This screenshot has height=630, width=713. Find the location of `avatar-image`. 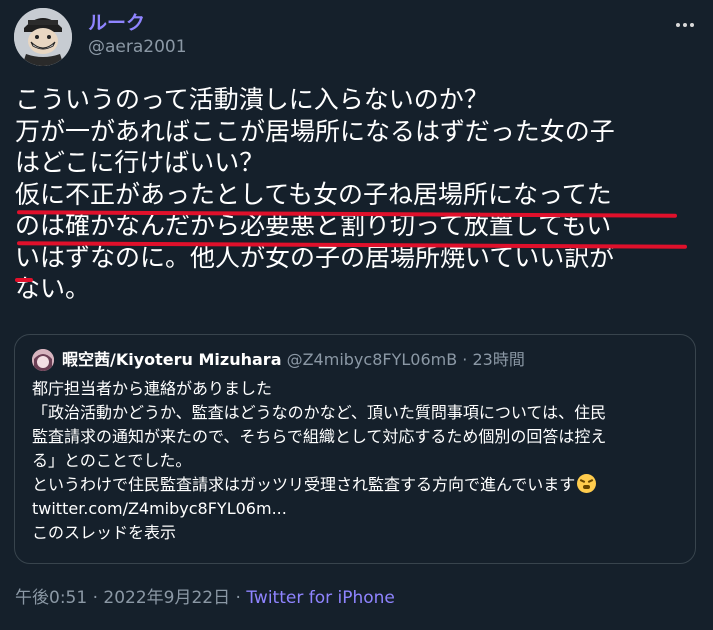

avatar-image is located at coordinates (43, 37).